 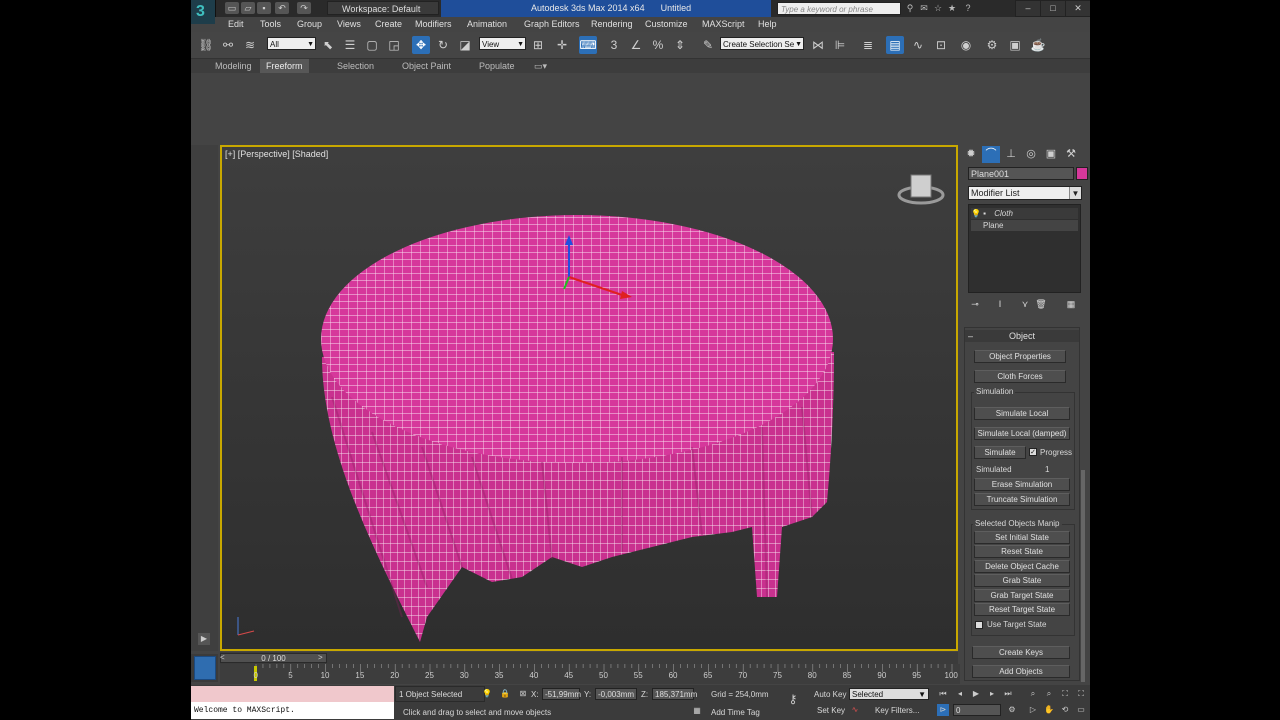 I want to click on maxscript-listener-input: Welcome to MAXScript., so click(x=292, y=710).